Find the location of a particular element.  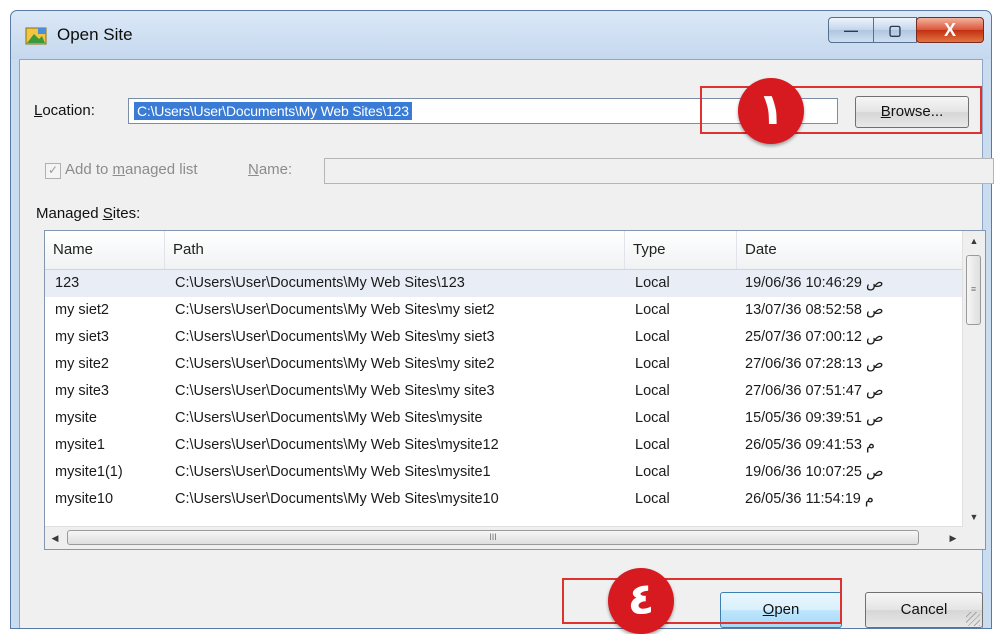

grip-icon: ≡ is located at coordinates (973, 289).